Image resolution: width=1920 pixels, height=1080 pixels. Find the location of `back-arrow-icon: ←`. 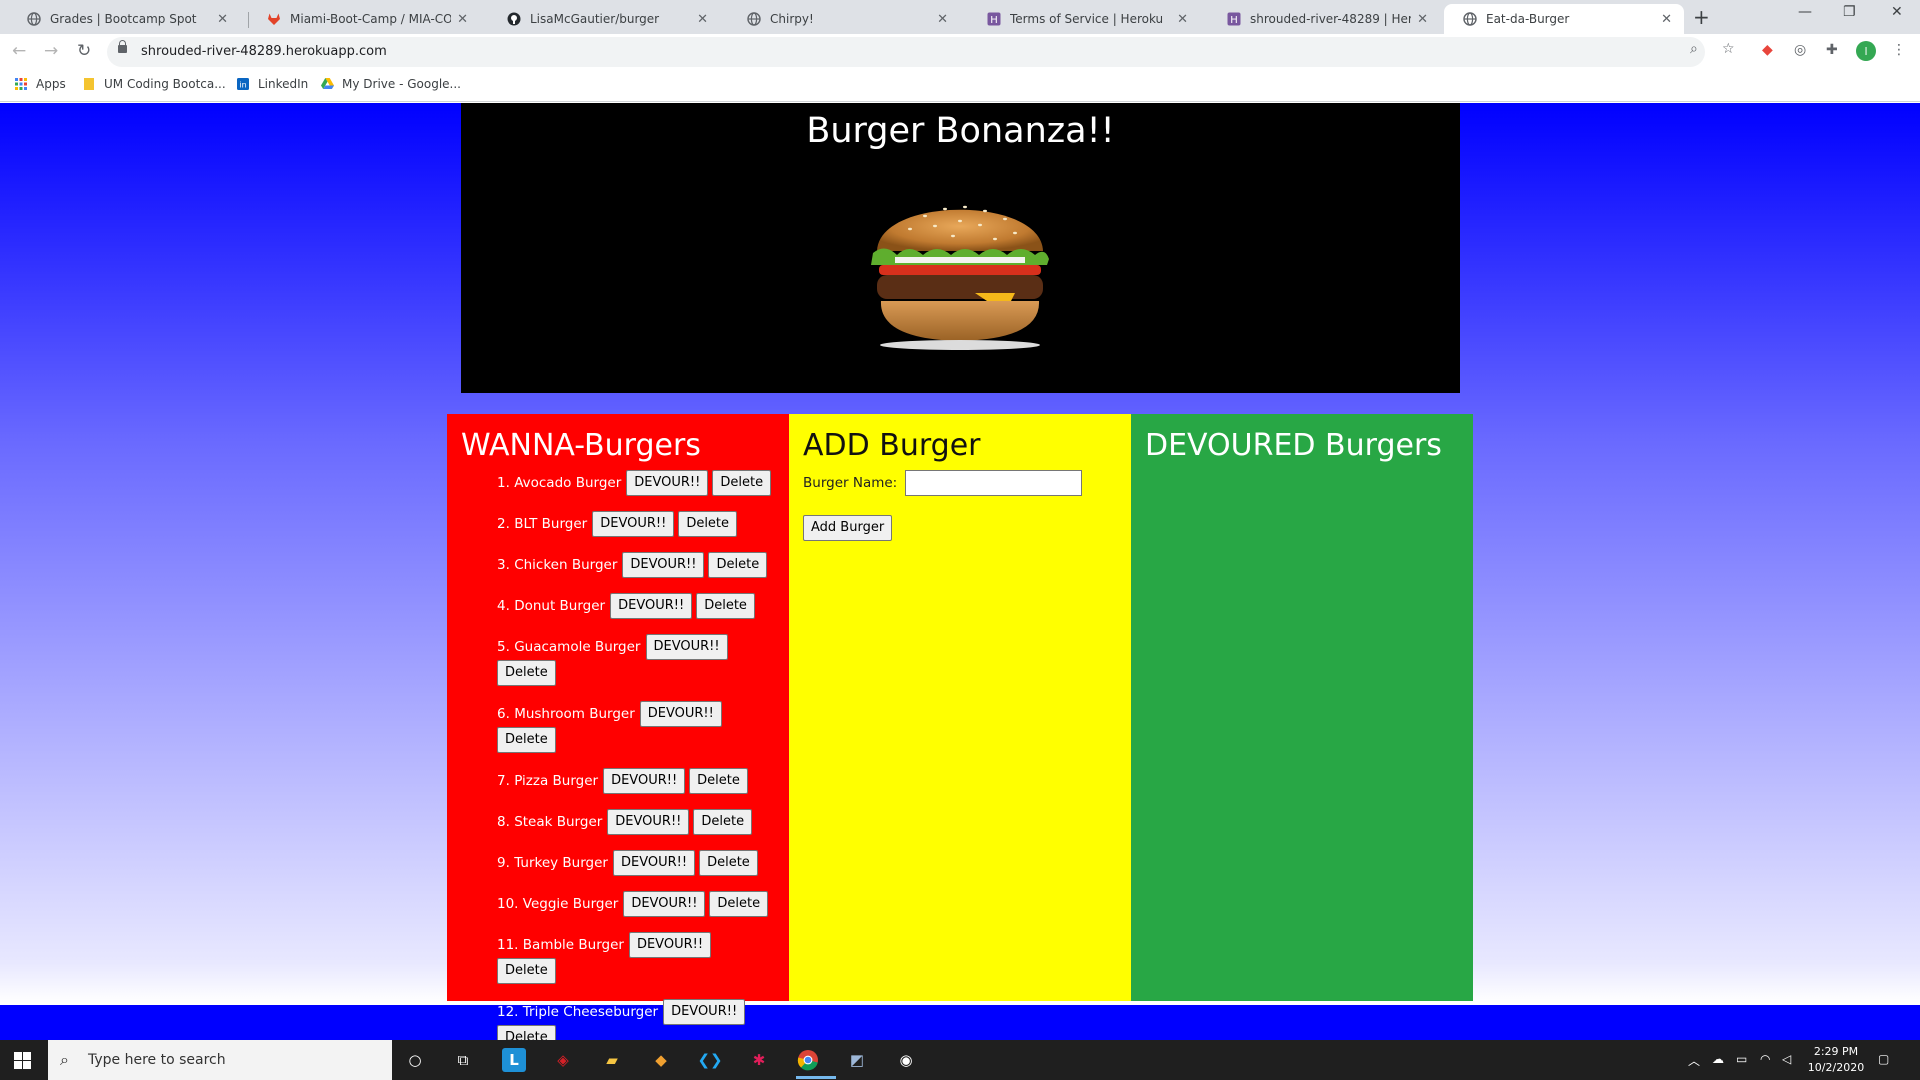

back-arrow-icon: ← is located at coordinates (19, 51).